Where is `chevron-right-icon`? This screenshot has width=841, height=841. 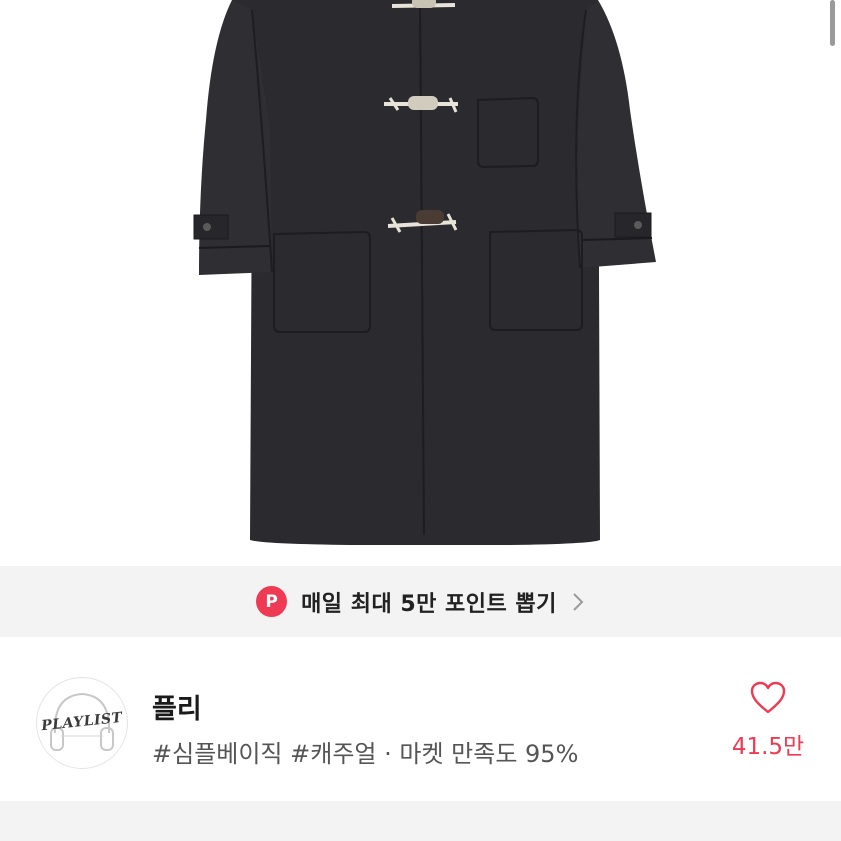 chevron-right-icon is located at coordinates (578, 601).